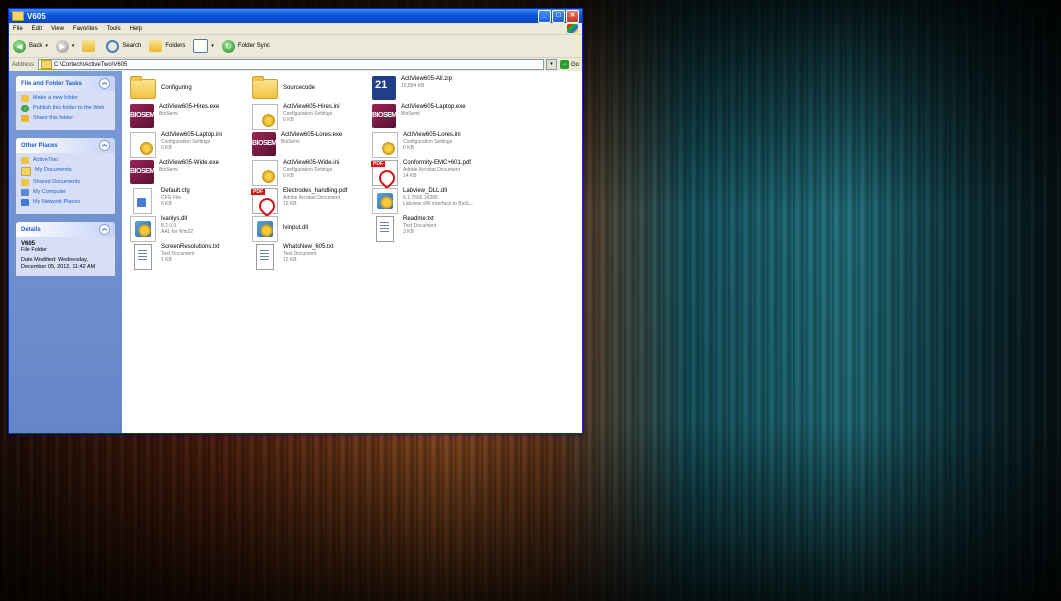 The image size is (1061, 601). What do you see at coordinates (166, 260) in the screenshot?
I see `file-size: 1 KB` at bounding box center [166, 260].